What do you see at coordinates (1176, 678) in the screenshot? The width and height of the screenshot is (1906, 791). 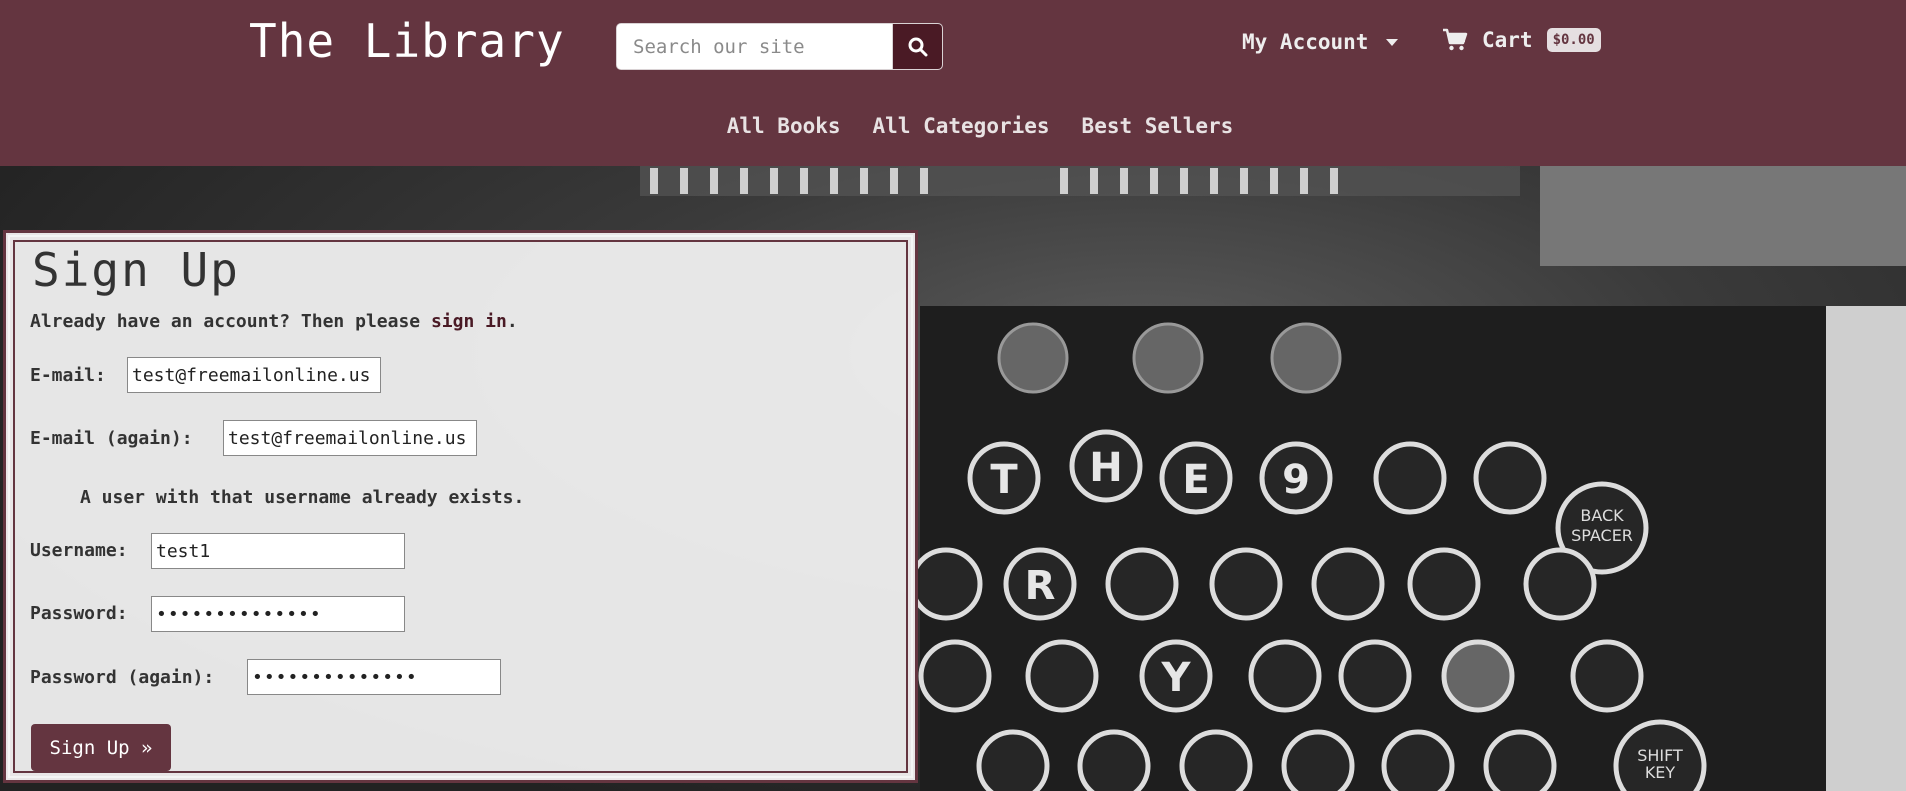 I see `svg-text: Y` at bounding box center [1176, 678].